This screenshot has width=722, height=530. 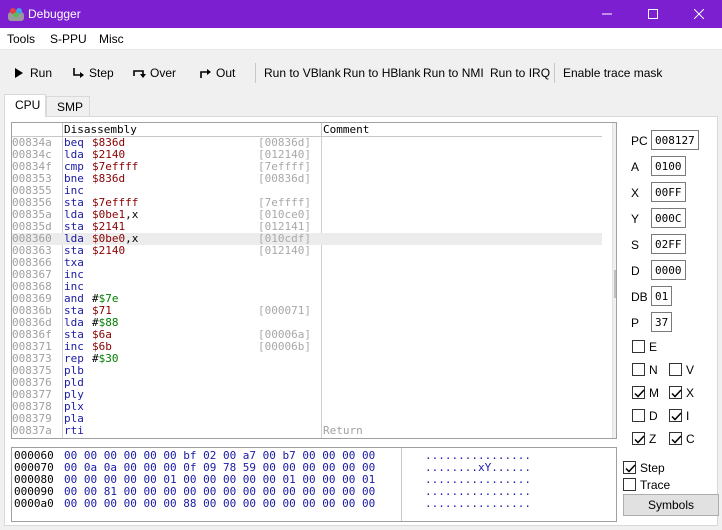 I want to click on flag-label: X, so click(x=690, y=393).